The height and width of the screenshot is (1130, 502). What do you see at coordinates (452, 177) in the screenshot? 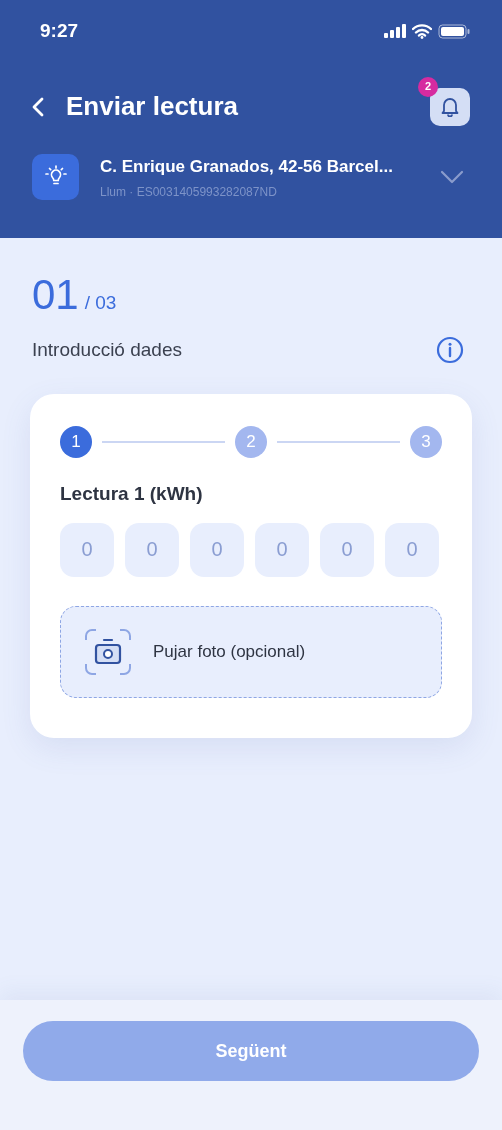
I see `chevron-down-icon` at bounding box center [452, 177].